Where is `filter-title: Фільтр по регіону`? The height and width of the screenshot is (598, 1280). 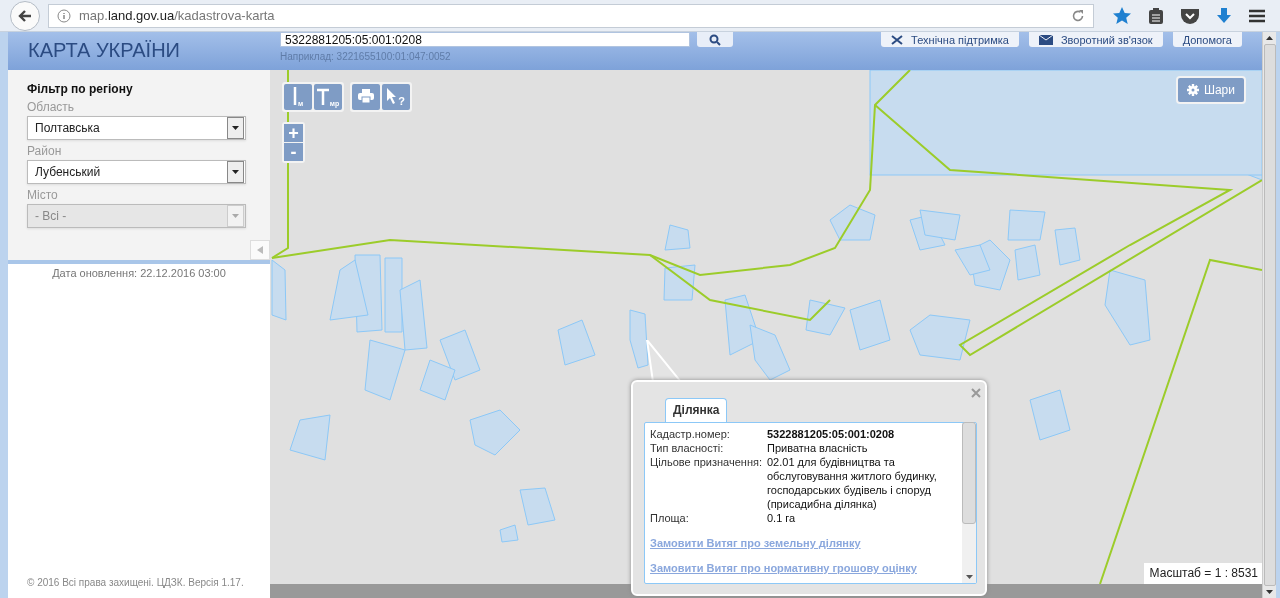
filter-title: Фільтр по регіону is located at coordinates (80, 89).